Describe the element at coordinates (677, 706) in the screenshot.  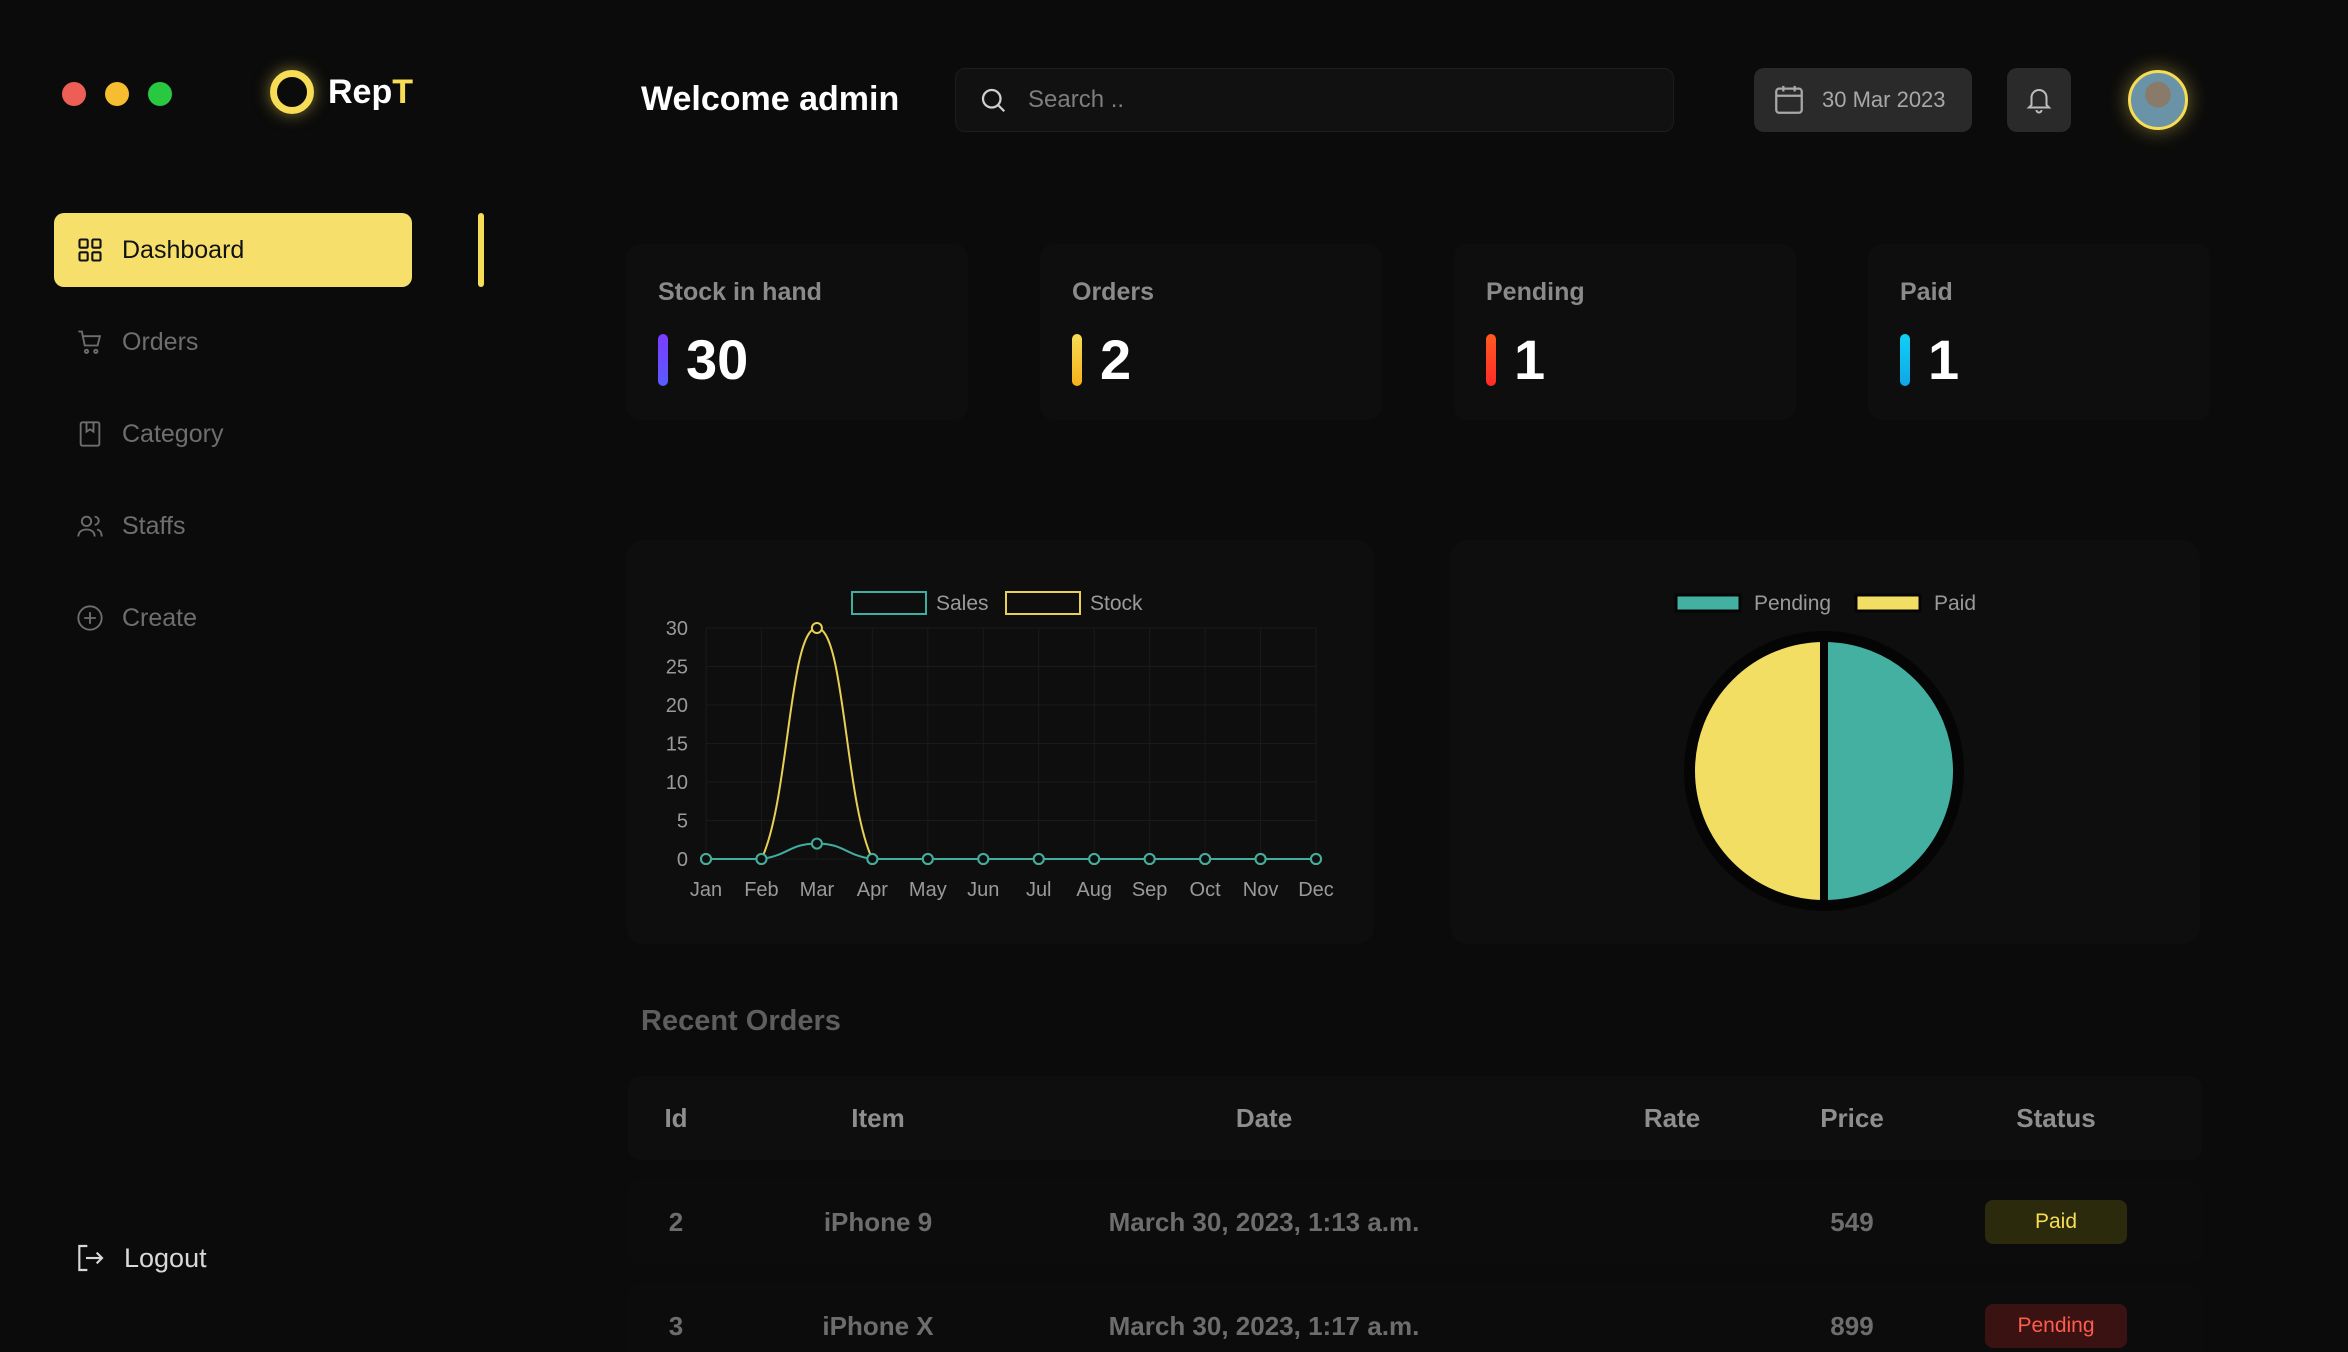
I see `y-tick-label: 20` at that location.